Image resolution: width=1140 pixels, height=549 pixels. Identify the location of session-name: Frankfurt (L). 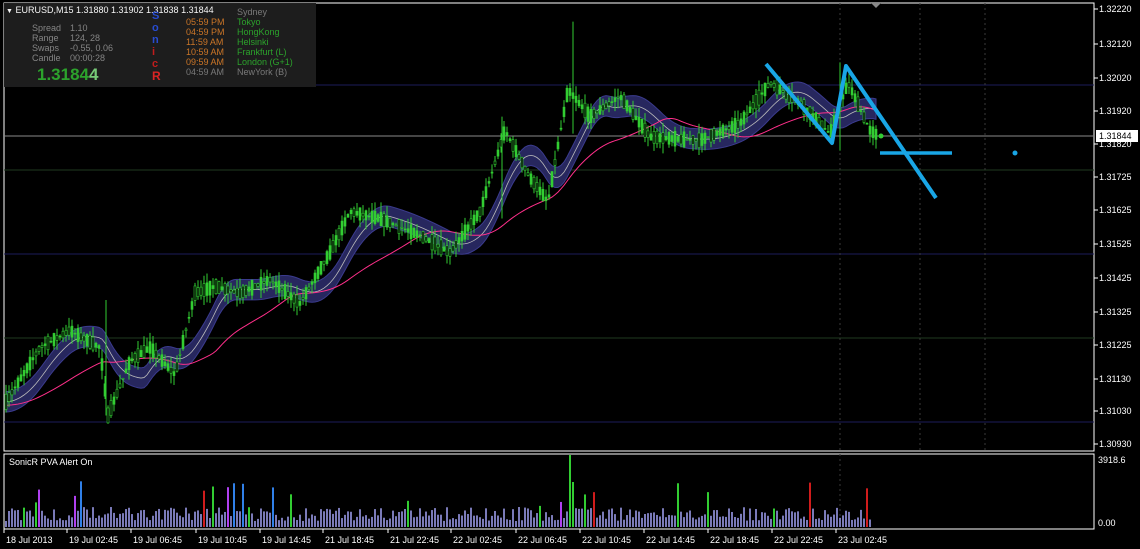
(262, 52).